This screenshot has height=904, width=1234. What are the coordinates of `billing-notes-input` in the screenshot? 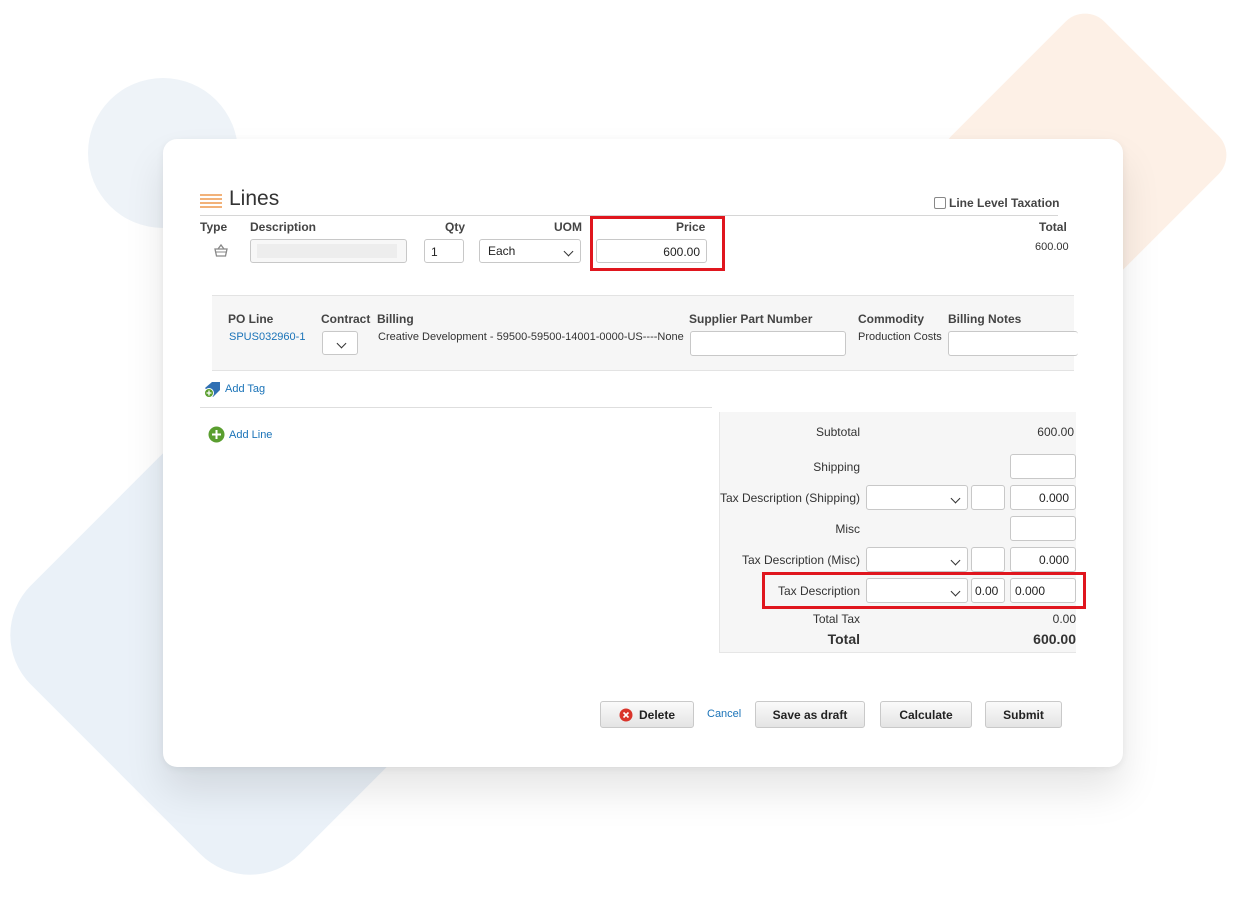 It's located at (1013, 343).